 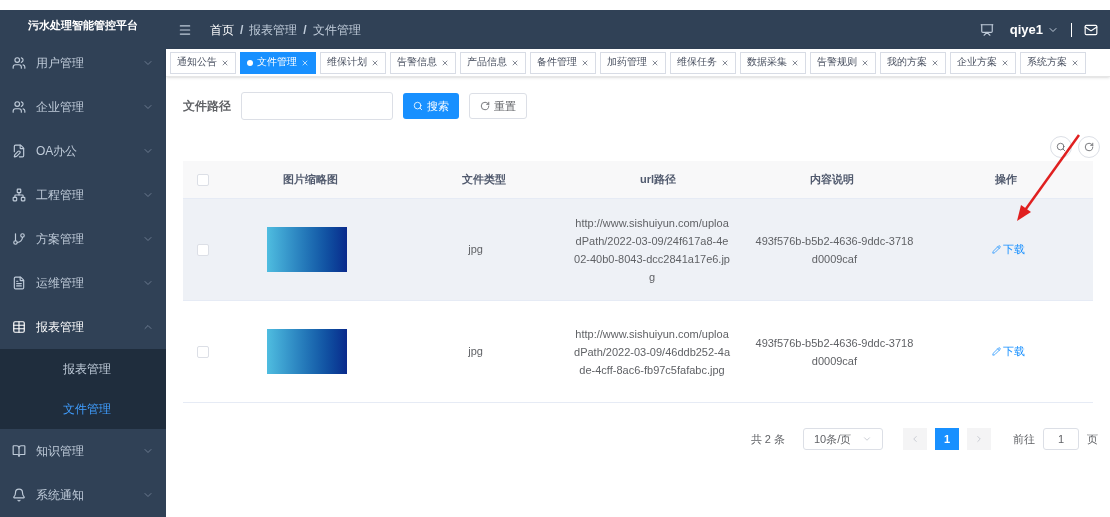 I want to click on sidebar-item: 系统通知, so click(x=83, y=495).